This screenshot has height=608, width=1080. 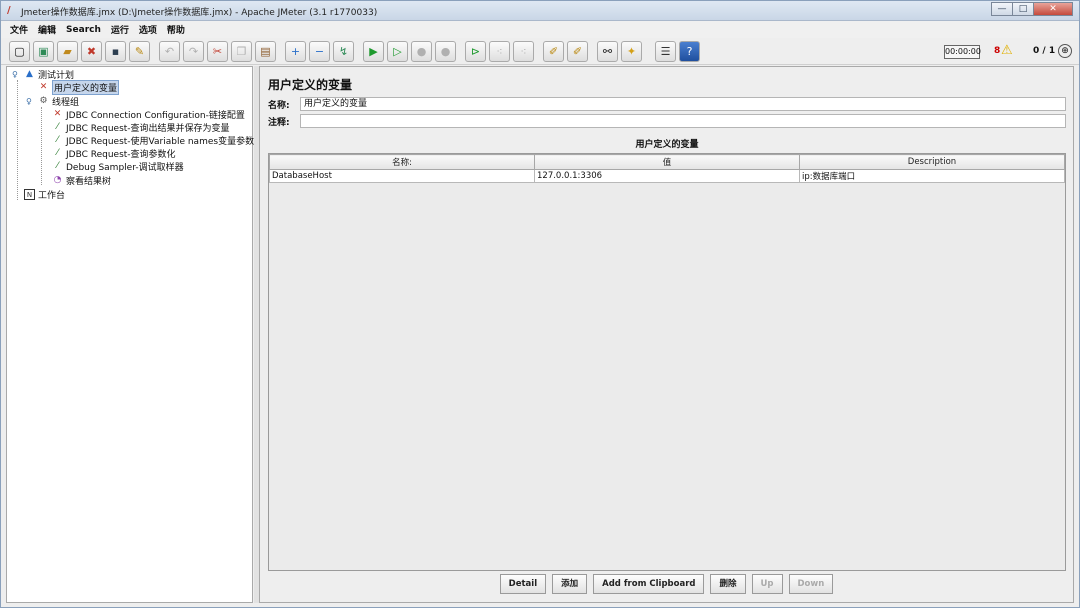 What do you see at coordinates (523, 584) in the screenshot?
I see `detail-button: Detail` at bounding box center [523, 584].